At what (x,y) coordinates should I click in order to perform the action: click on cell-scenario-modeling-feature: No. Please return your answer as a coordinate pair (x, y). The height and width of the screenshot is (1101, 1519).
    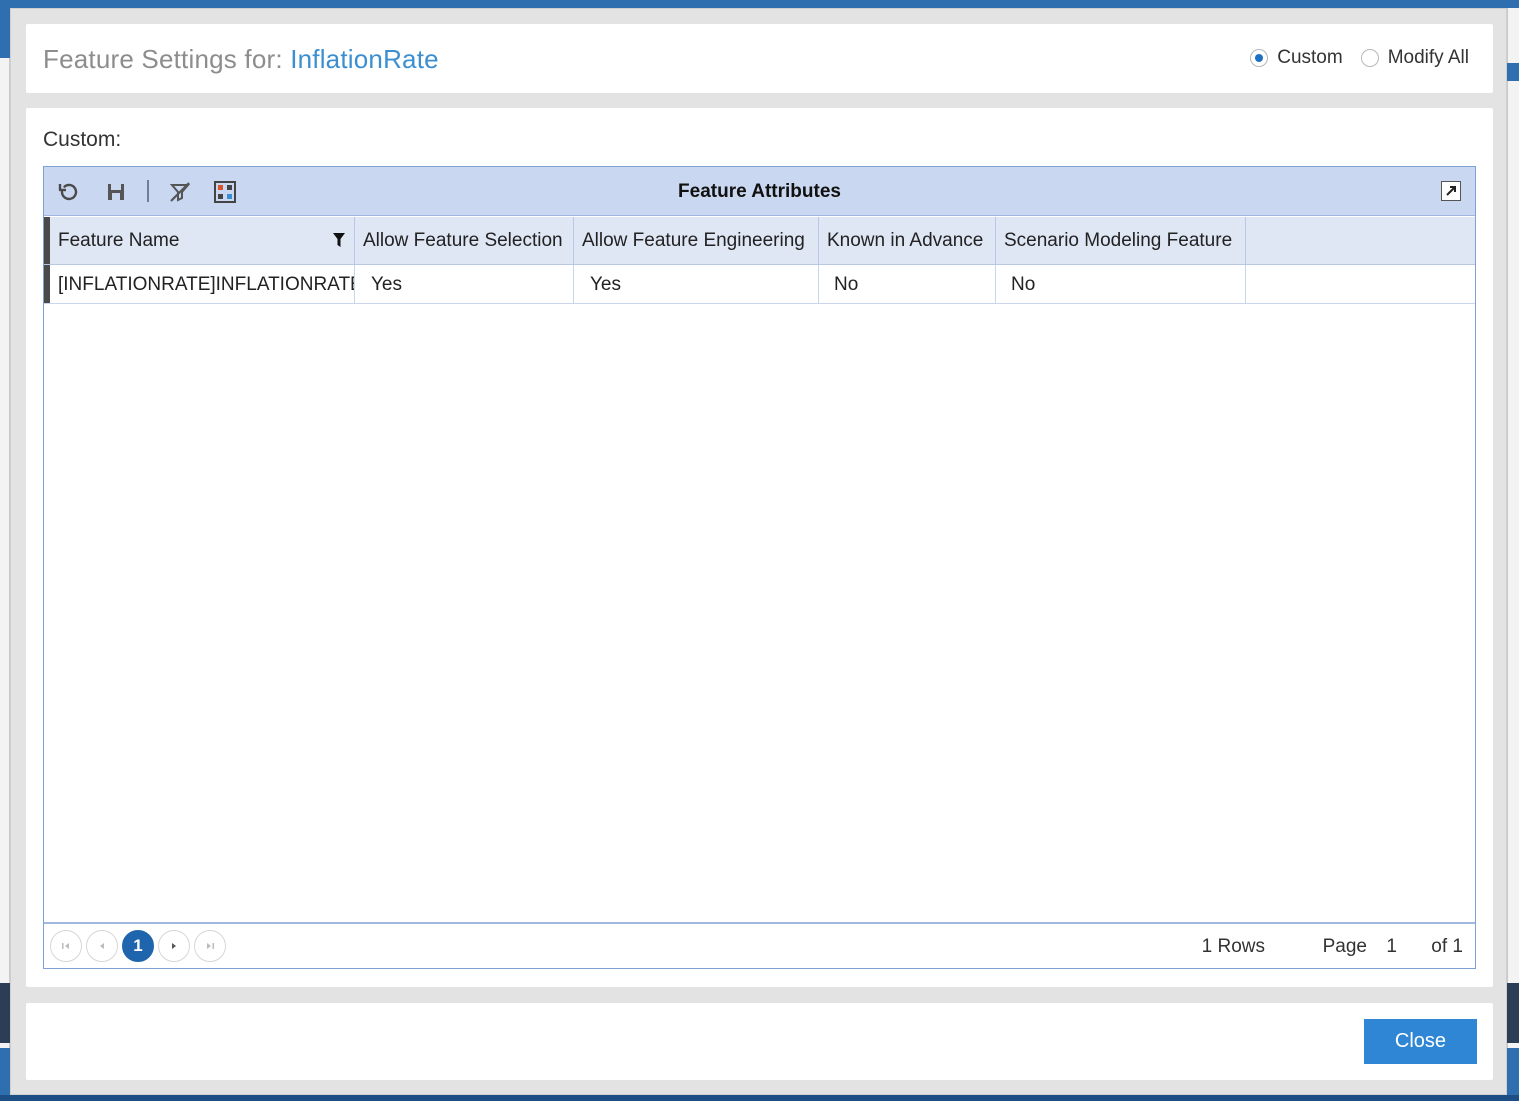
    Looking at the image, I should click on (1121, 284).